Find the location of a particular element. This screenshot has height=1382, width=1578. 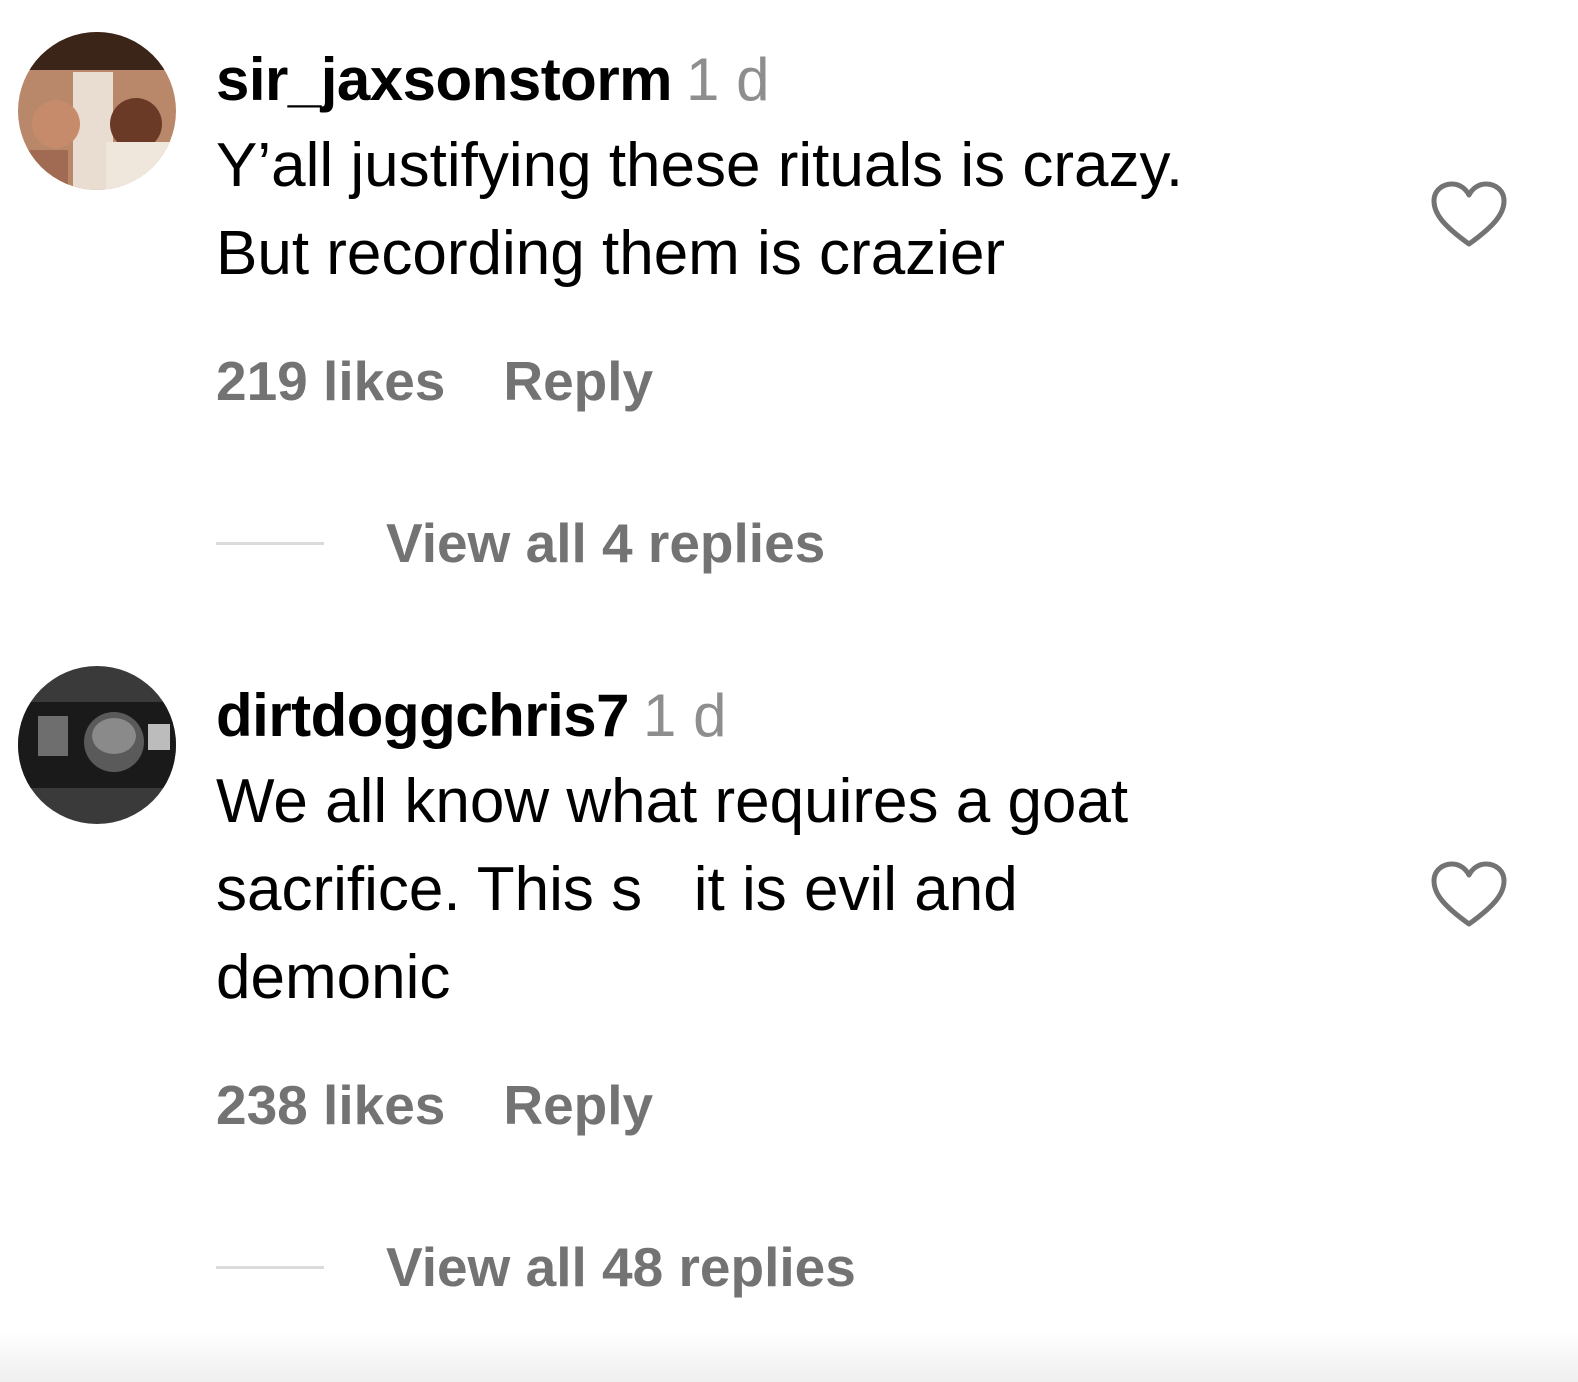

view-replies-button: View all 4 replies is located at coordinates (520, 543).